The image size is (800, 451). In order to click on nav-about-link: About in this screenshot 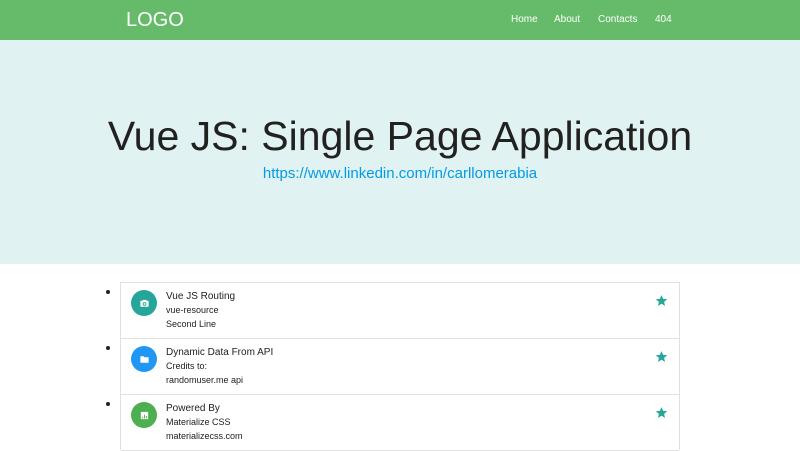, I will do `click(567, 20)`.